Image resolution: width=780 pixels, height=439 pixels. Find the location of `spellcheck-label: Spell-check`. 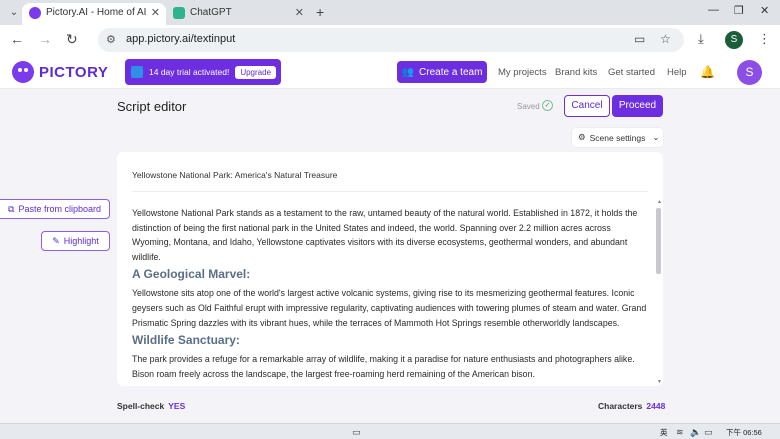

spellcheck-label: Spell-check is located at coordinates (141, 406).